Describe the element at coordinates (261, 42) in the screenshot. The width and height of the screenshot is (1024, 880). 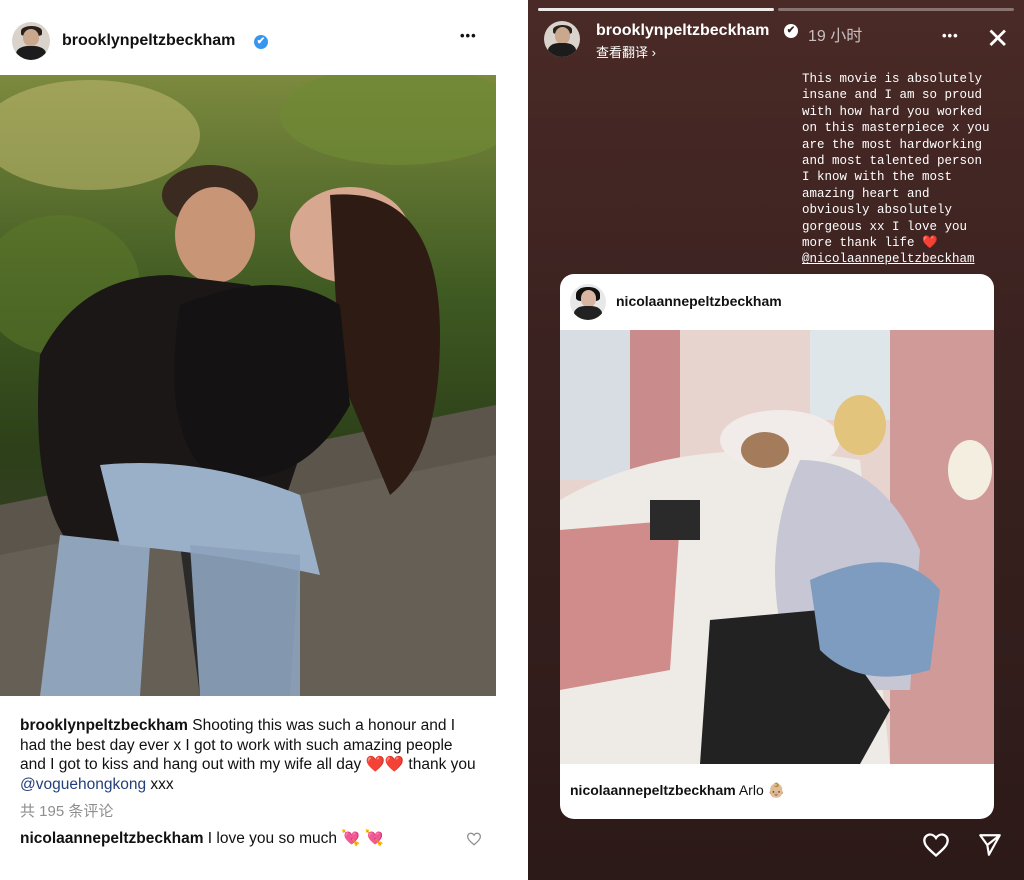
I see `verified-badge-icon: ✔` at that location.